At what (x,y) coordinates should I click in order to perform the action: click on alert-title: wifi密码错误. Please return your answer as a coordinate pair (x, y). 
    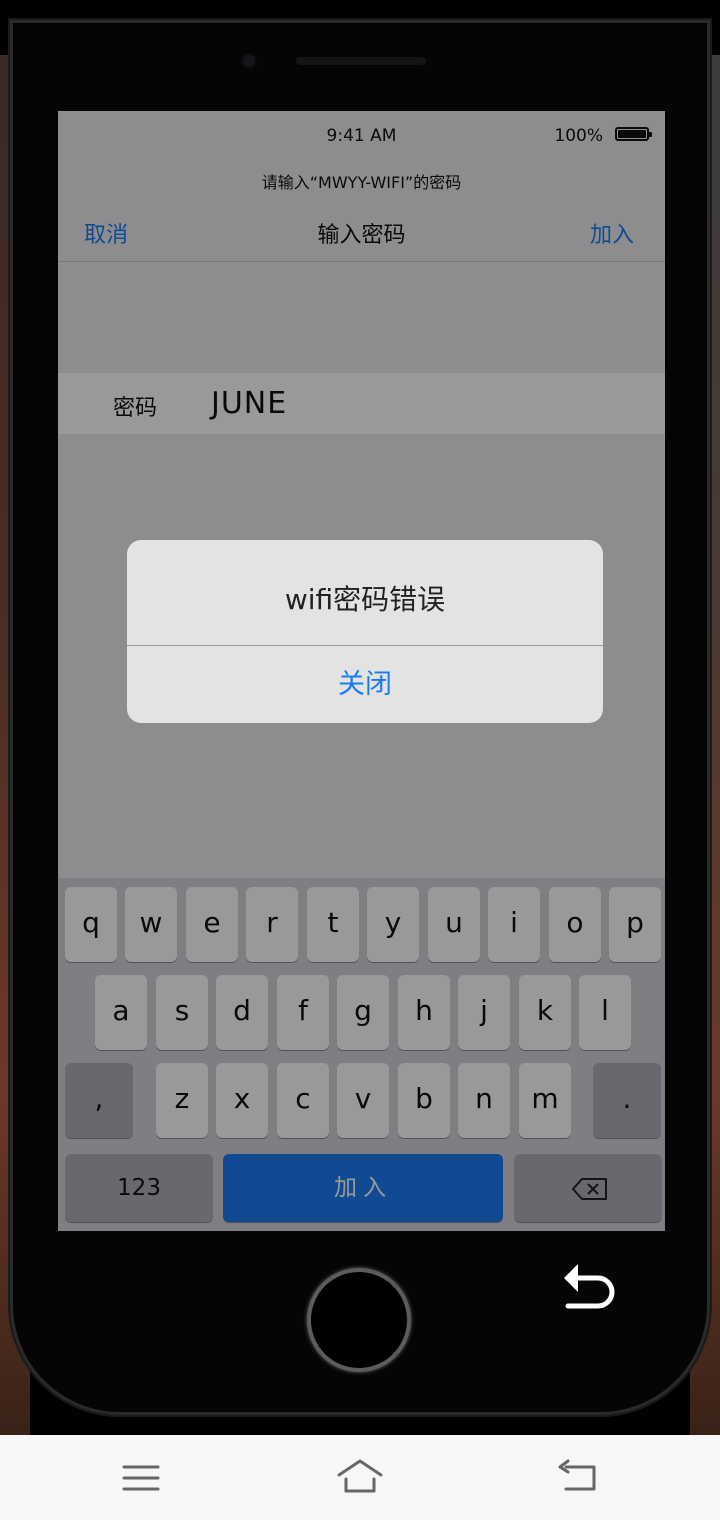
    Looking at the image, I should click on (365, 599).